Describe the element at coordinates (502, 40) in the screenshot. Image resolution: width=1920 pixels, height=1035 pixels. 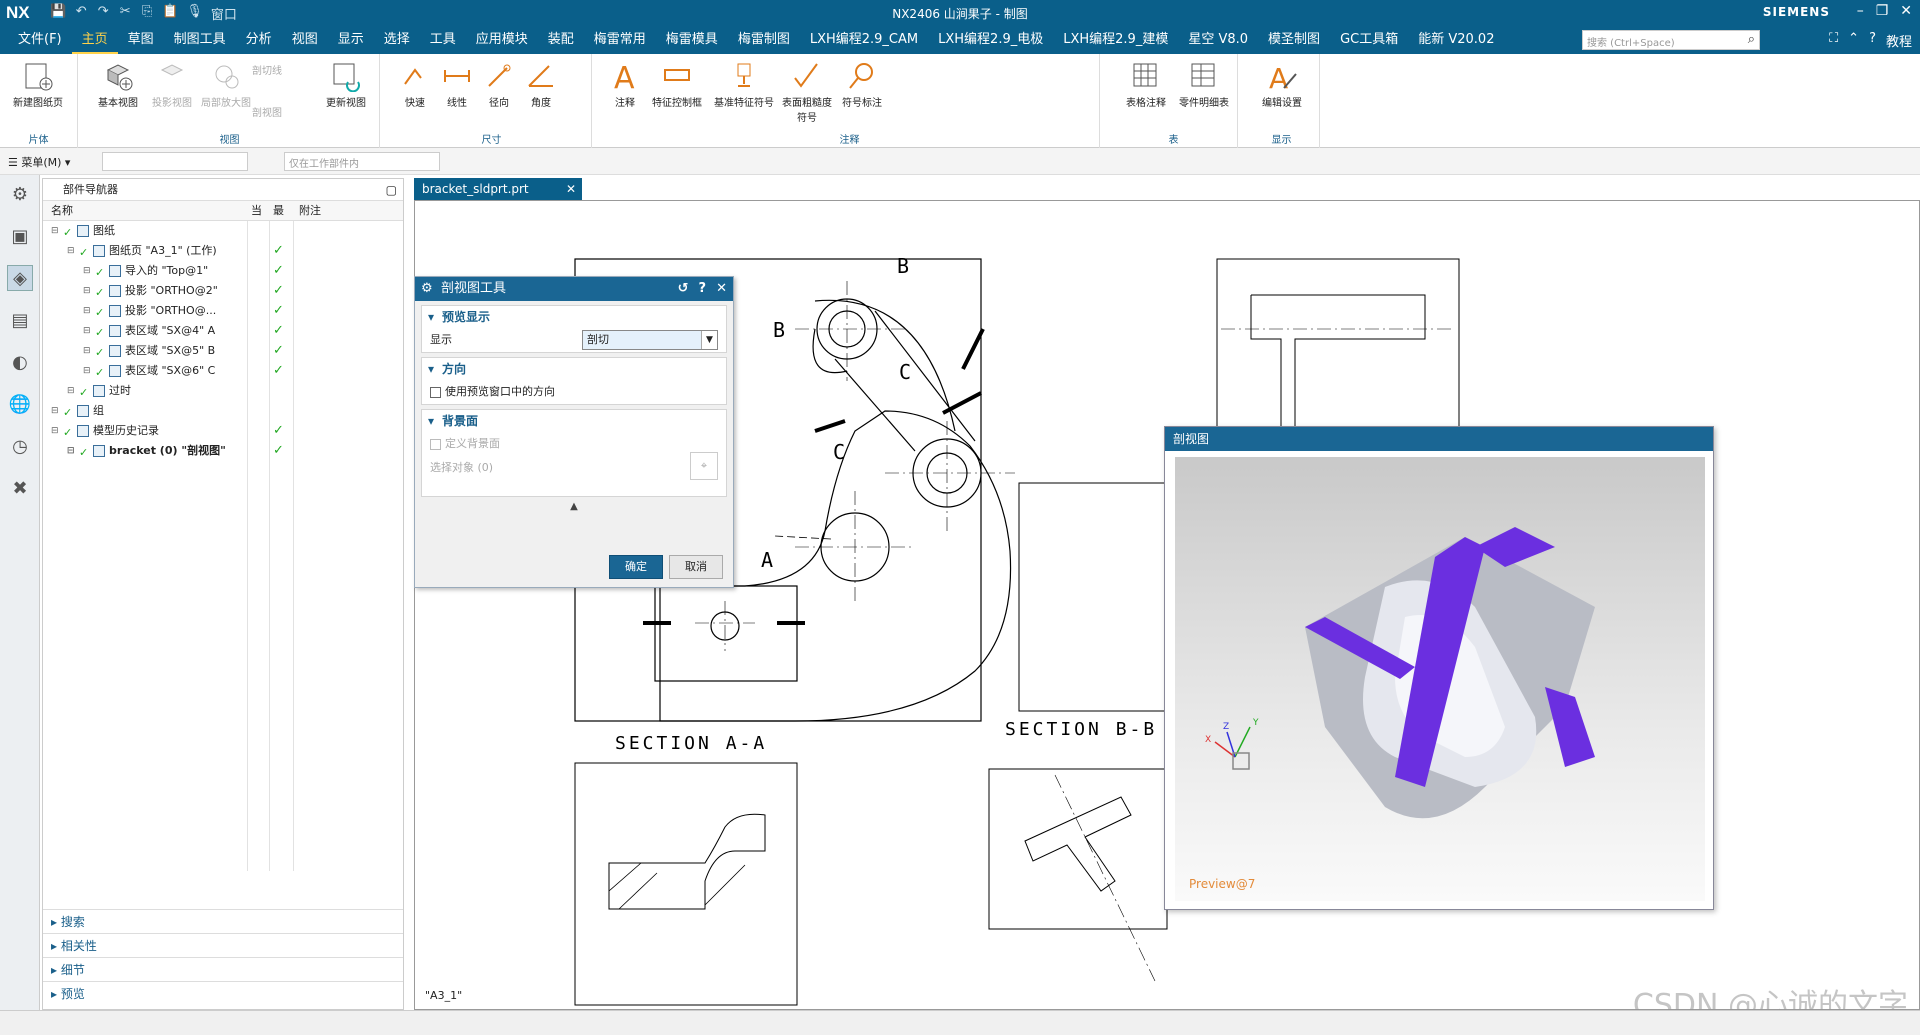
I see `menu-tab: 应用模块` at that location.